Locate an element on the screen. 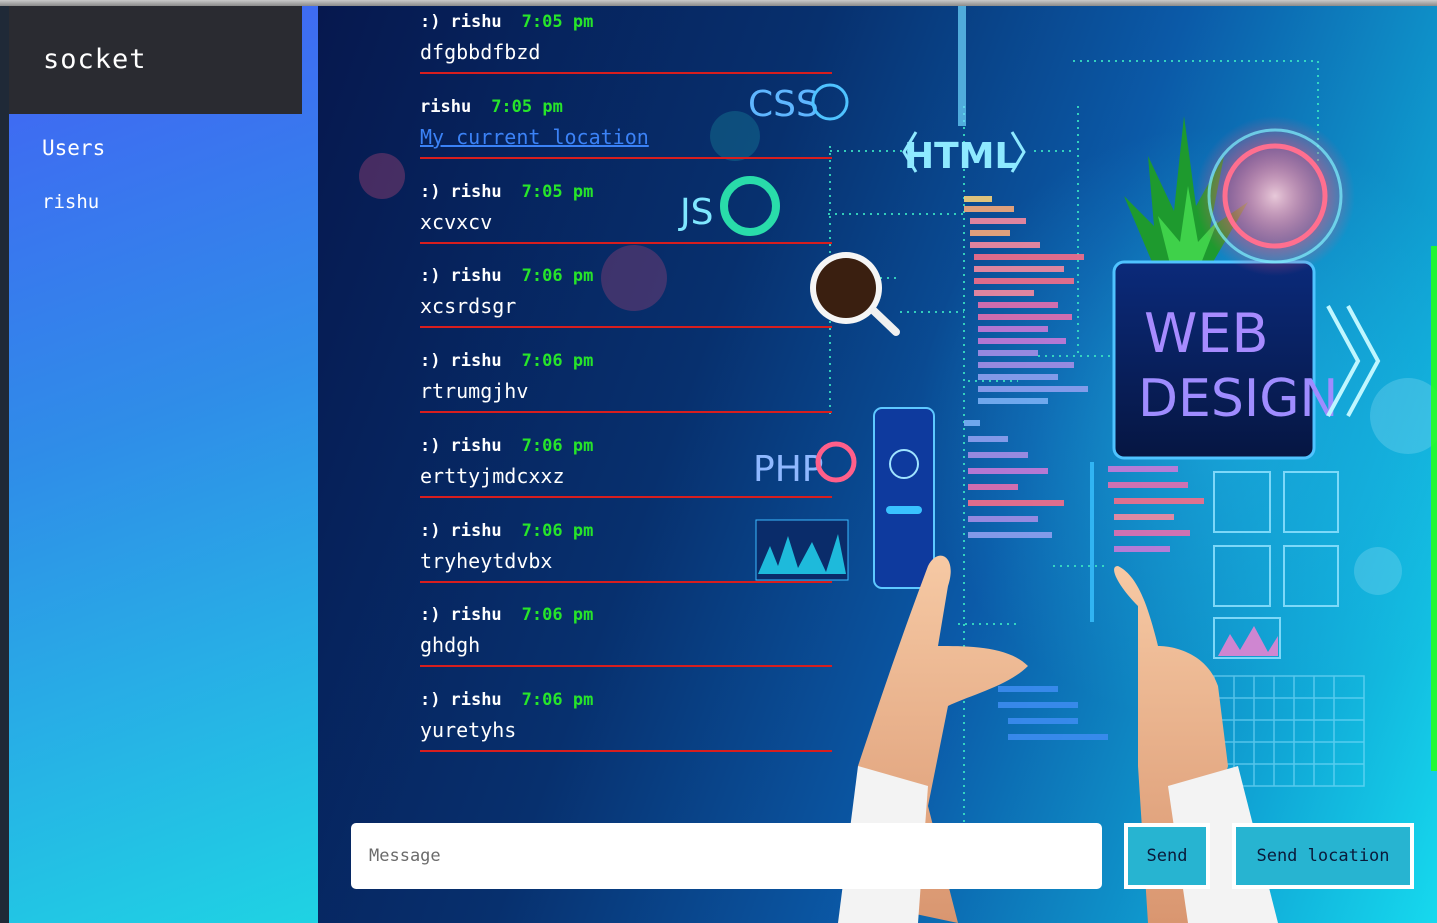 The width and height of the screenshot is (1437, 923). message-text: rtrumgjhv is located at coordinates (474, 391).